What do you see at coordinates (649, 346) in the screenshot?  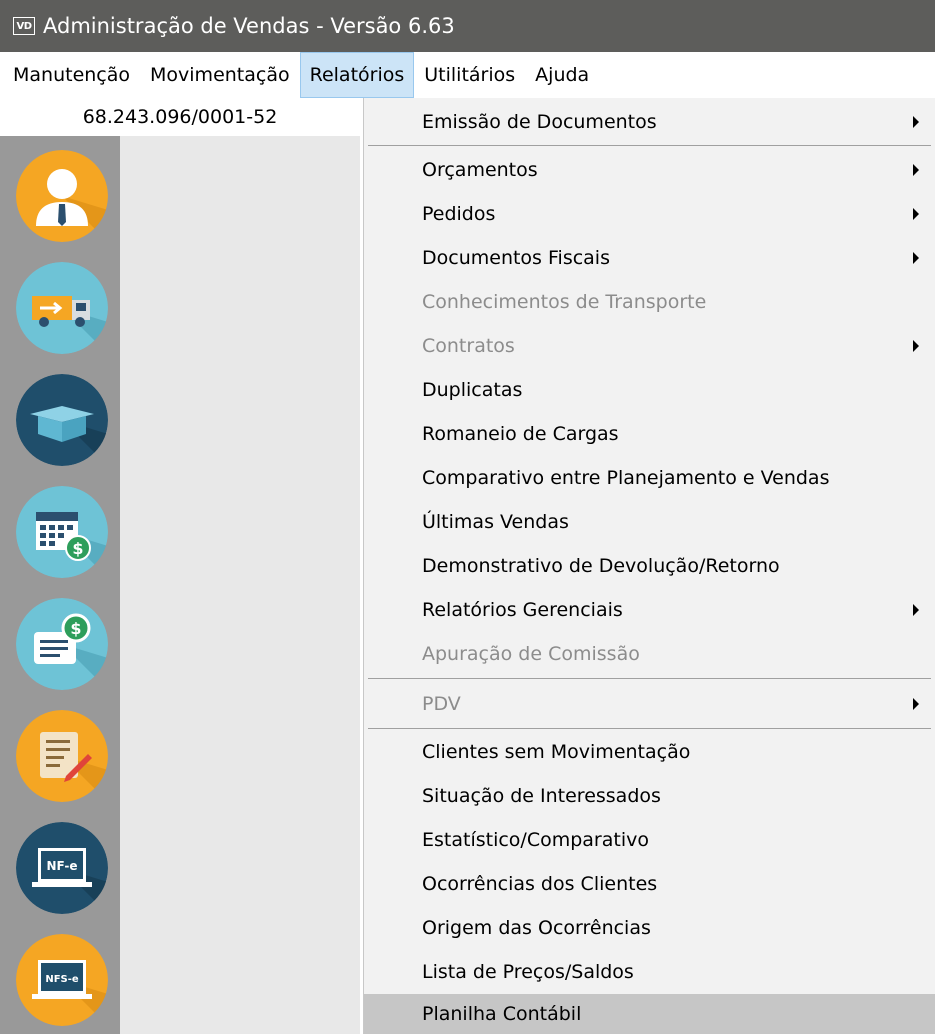 I see `menu-item-contratos: Contratos` at bounding box center [649, 346].